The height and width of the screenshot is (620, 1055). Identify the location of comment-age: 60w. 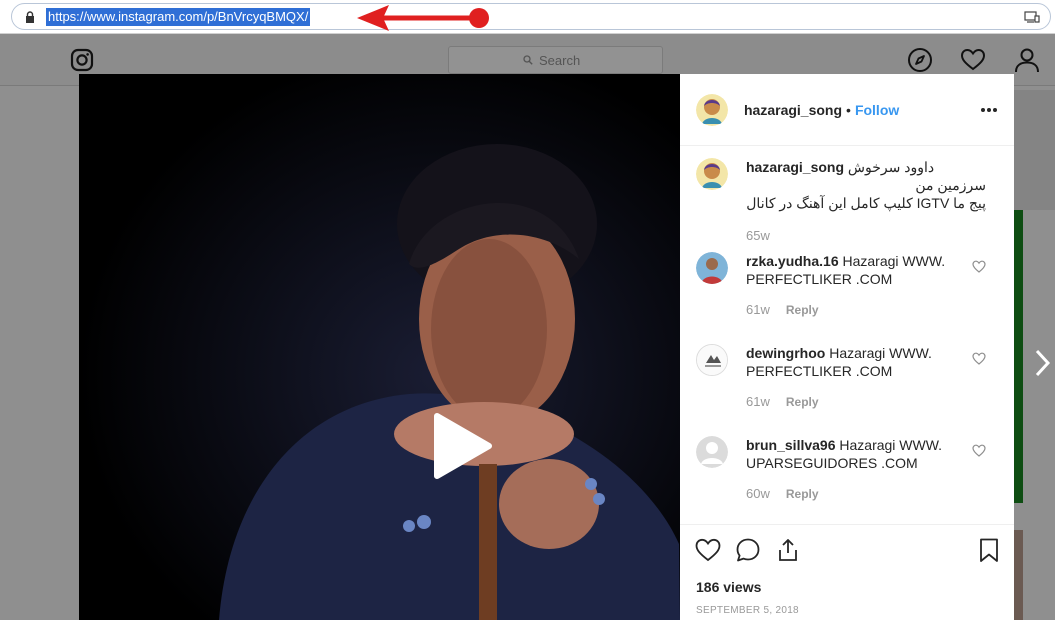
(758, 493).